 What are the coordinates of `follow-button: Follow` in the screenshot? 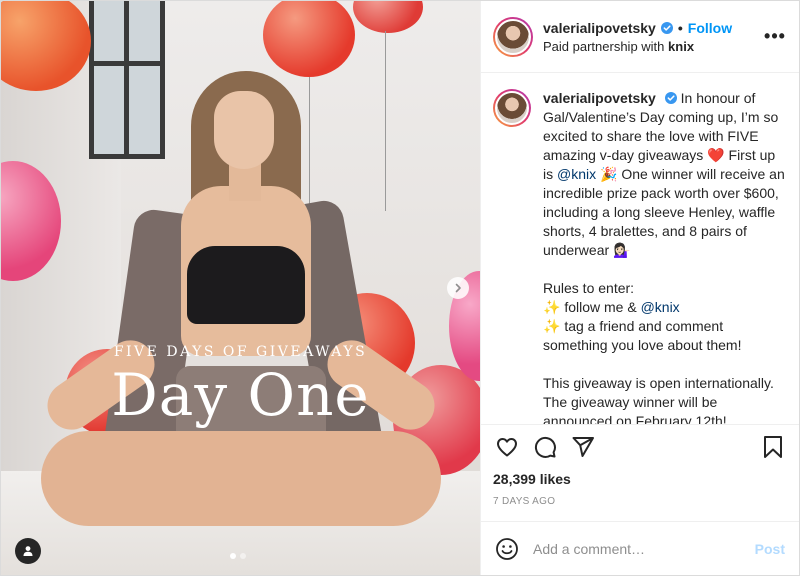 It's located at (710, 28).